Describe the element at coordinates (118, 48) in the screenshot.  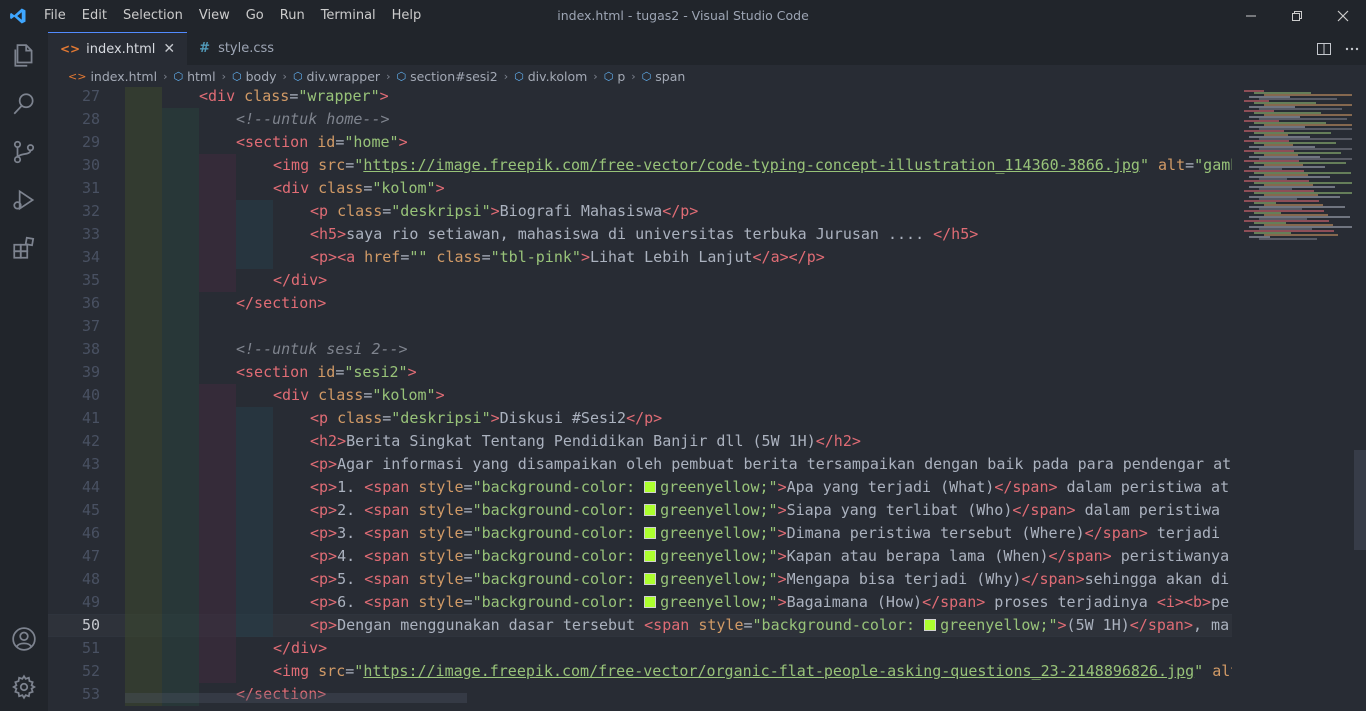
I see `tab-index-html: <> index.html ✕` at that location.